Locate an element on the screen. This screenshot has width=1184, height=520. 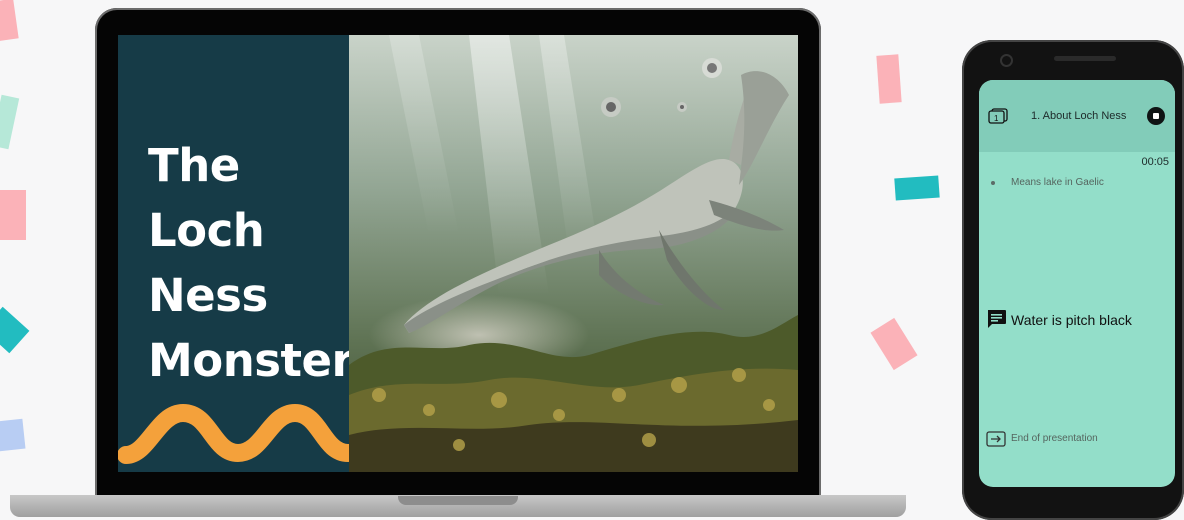
laptop-notch is located at coordinates (458, 500).